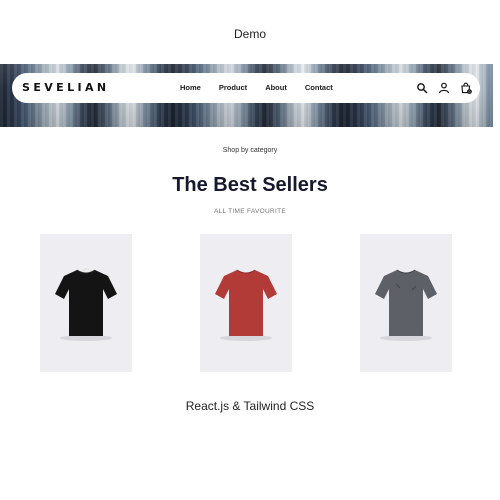 This screenshot has height=500, width=500. What do you see at coordinates (190, 87) in the screenshot?
I see `nav-link-home: Home` at bounding box center [190, 87].